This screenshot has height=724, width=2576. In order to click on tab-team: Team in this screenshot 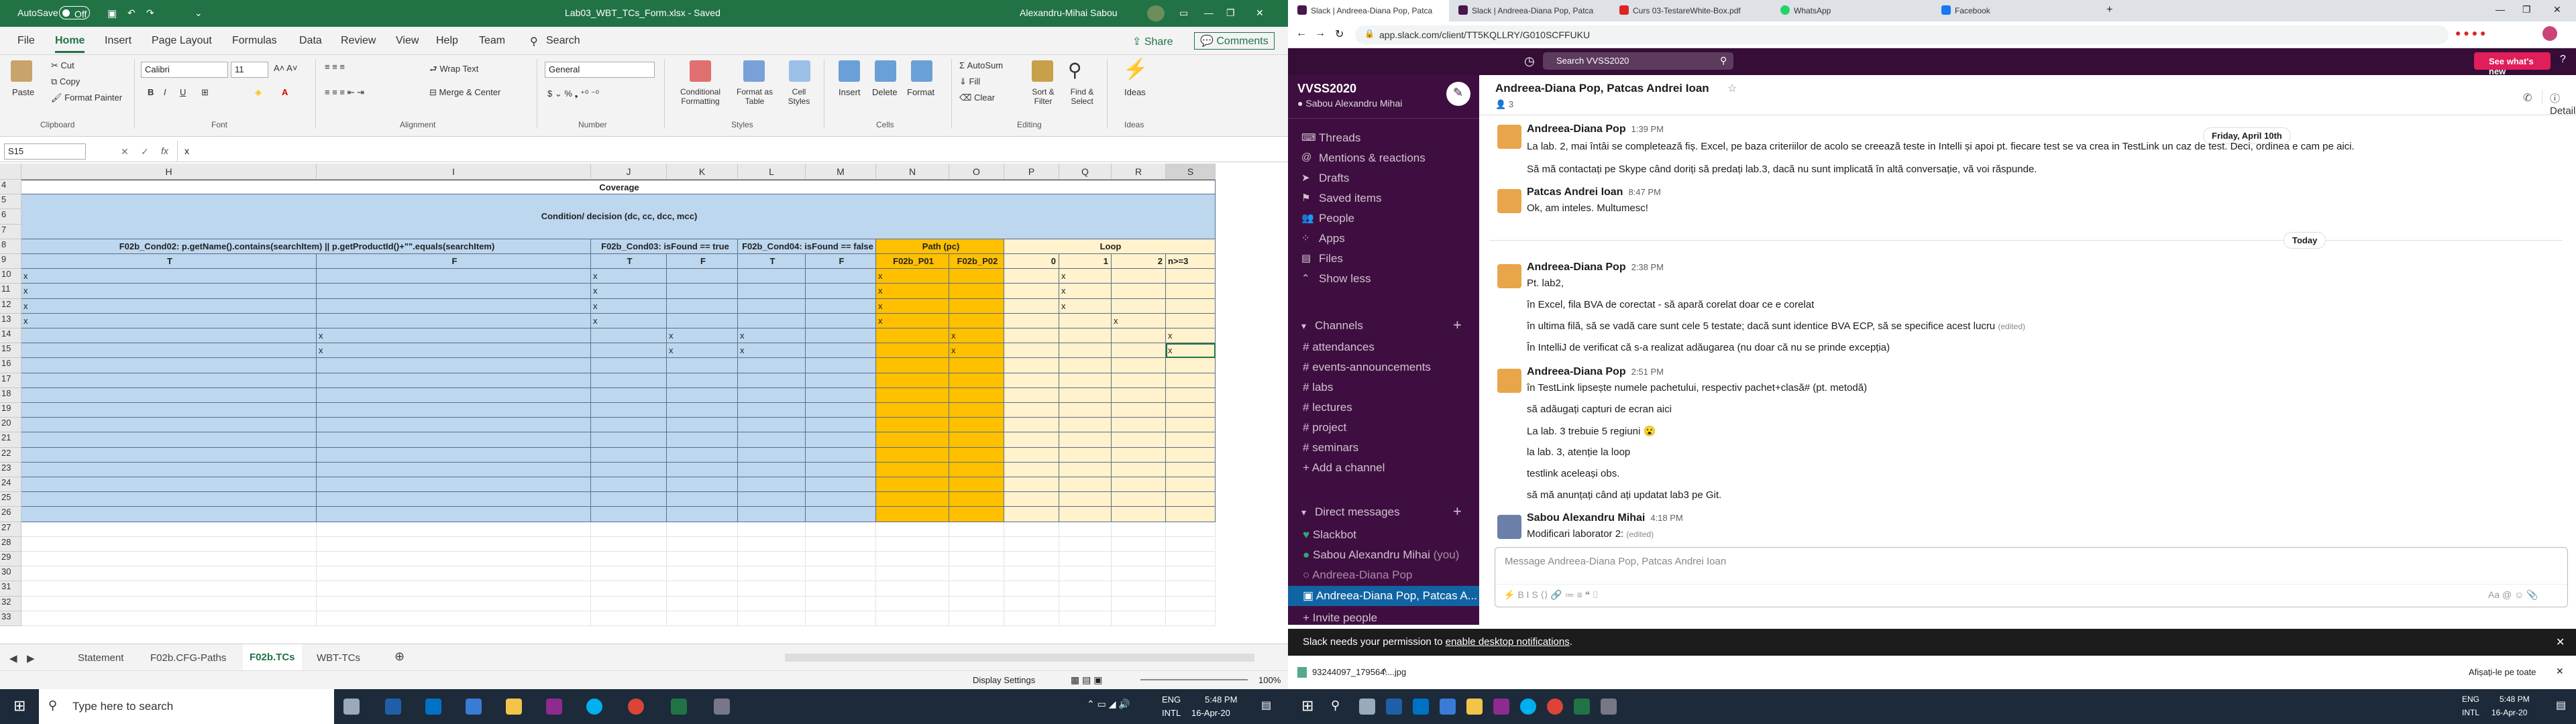, I will do `click(492, 41)`.